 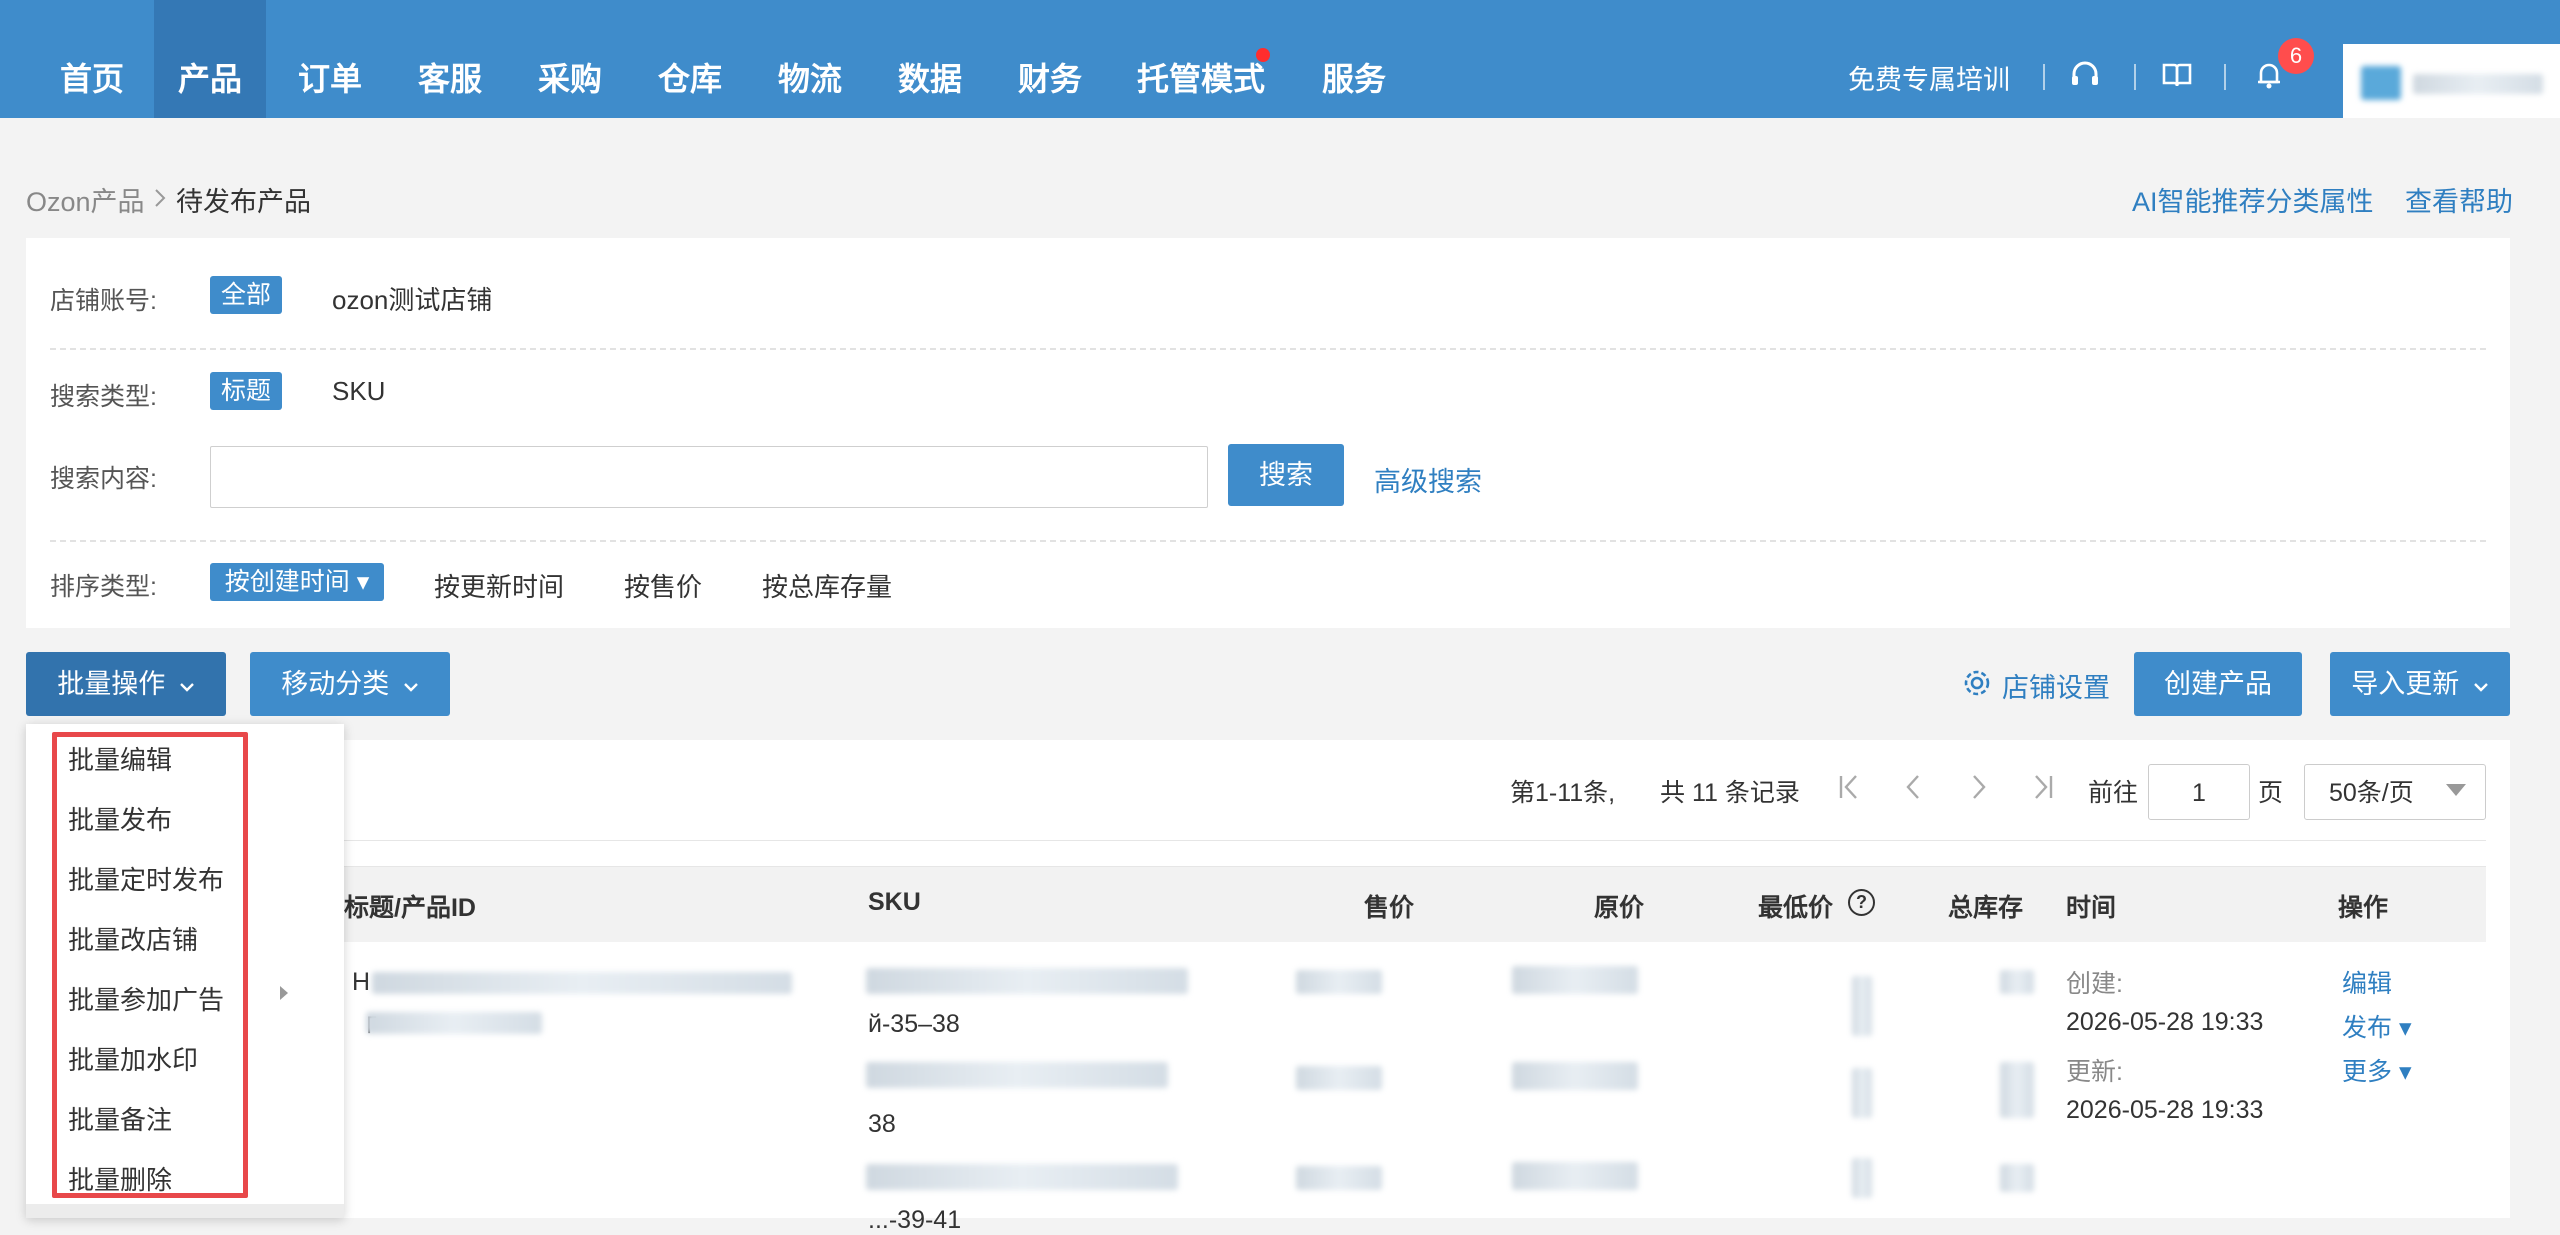 I want to click on column-header-time: 时间, so click(x=2091, y=908).